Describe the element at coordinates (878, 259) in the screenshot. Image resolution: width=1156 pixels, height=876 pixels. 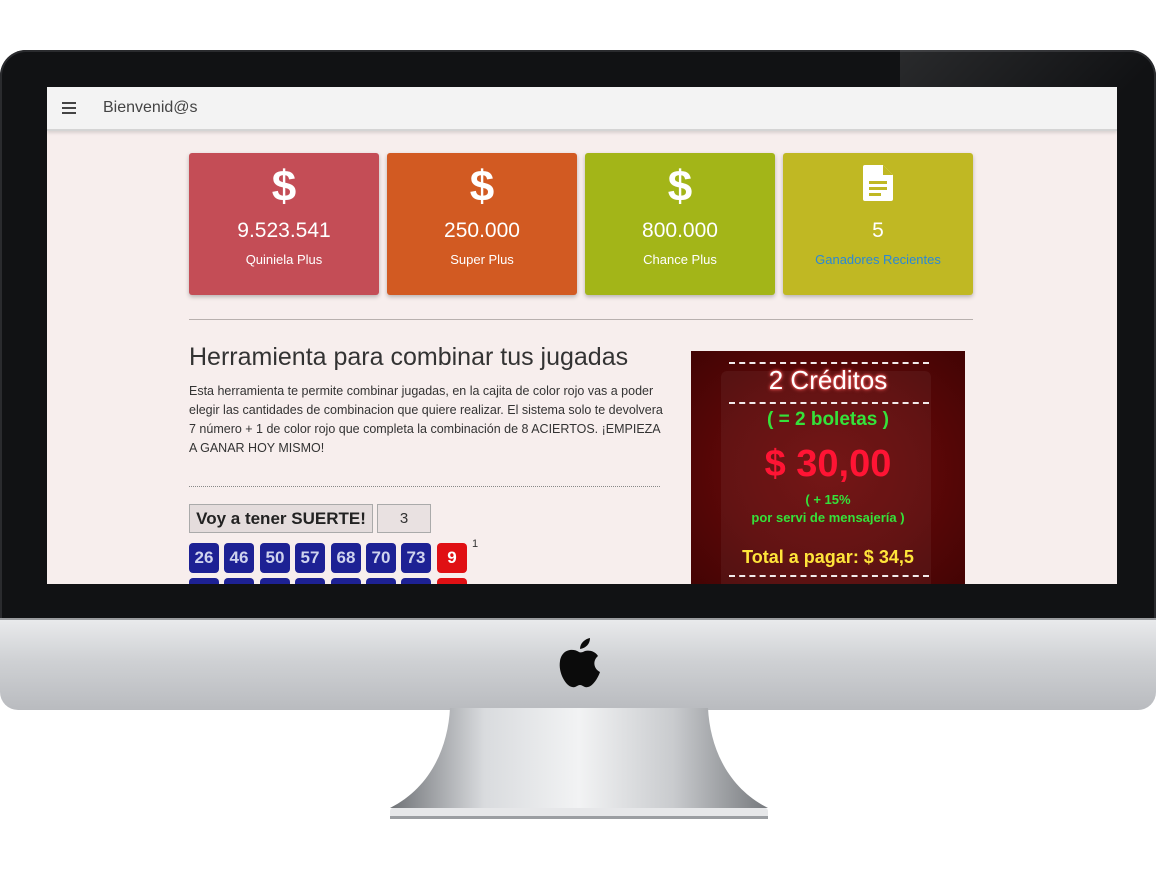
I see `ganadores-recientes-link: Ganadores Recientes` at that location.